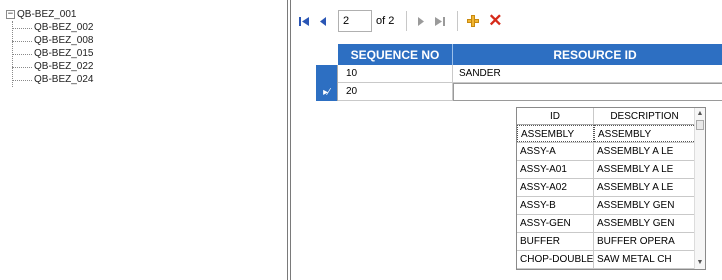 This screenshot has width=722, height=280. I want to click on record-navigator: of 2 ✕, so click(400, 21).